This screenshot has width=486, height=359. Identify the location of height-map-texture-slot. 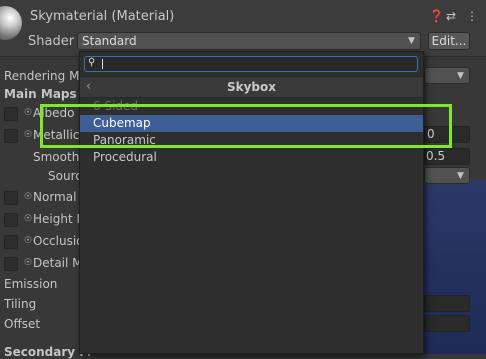
(11, 220).